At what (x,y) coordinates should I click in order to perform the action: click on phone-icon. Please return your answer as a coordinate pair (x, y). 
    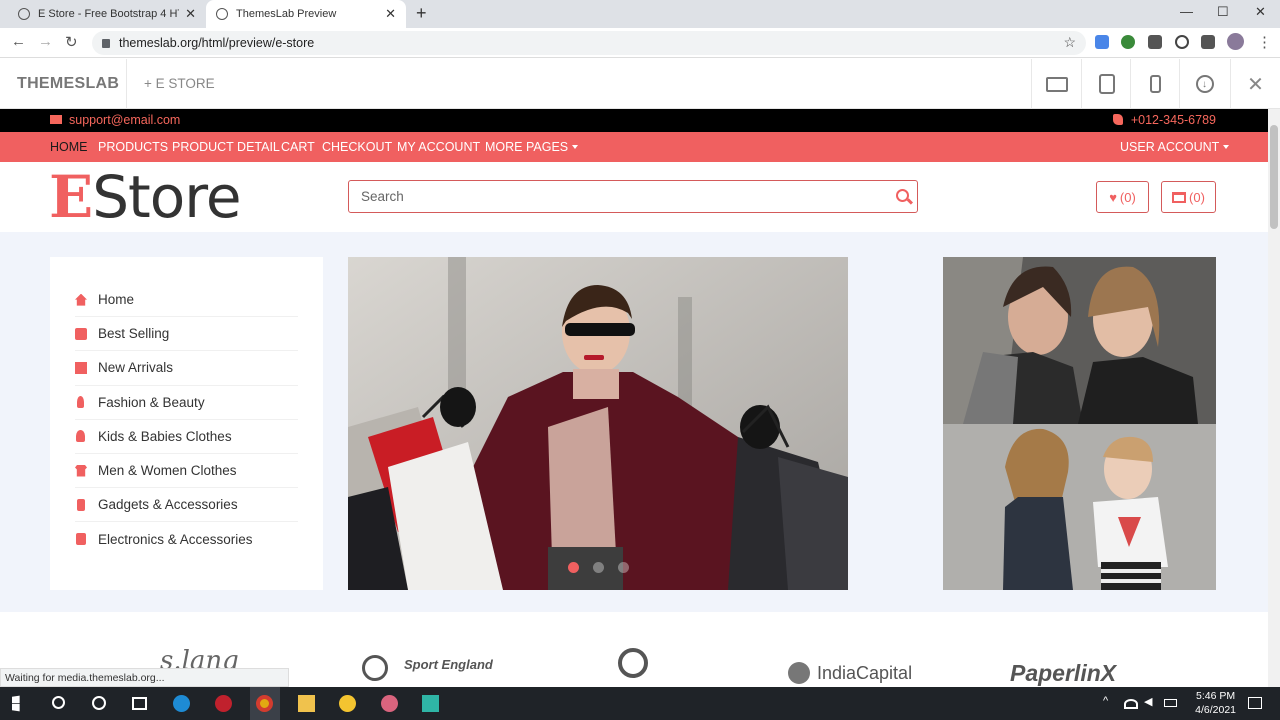
    Looking at the image, I should click on (1117, 119).